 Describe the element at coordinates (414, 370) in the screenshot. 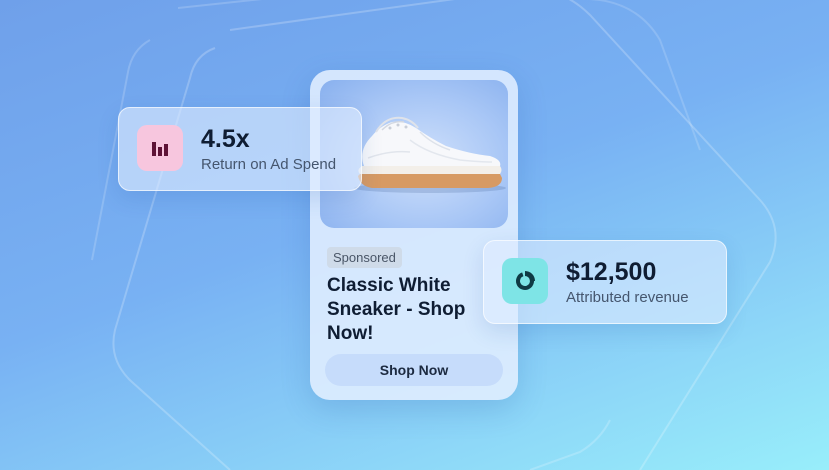

I see `shop-now-button: Shop Now` at that location.